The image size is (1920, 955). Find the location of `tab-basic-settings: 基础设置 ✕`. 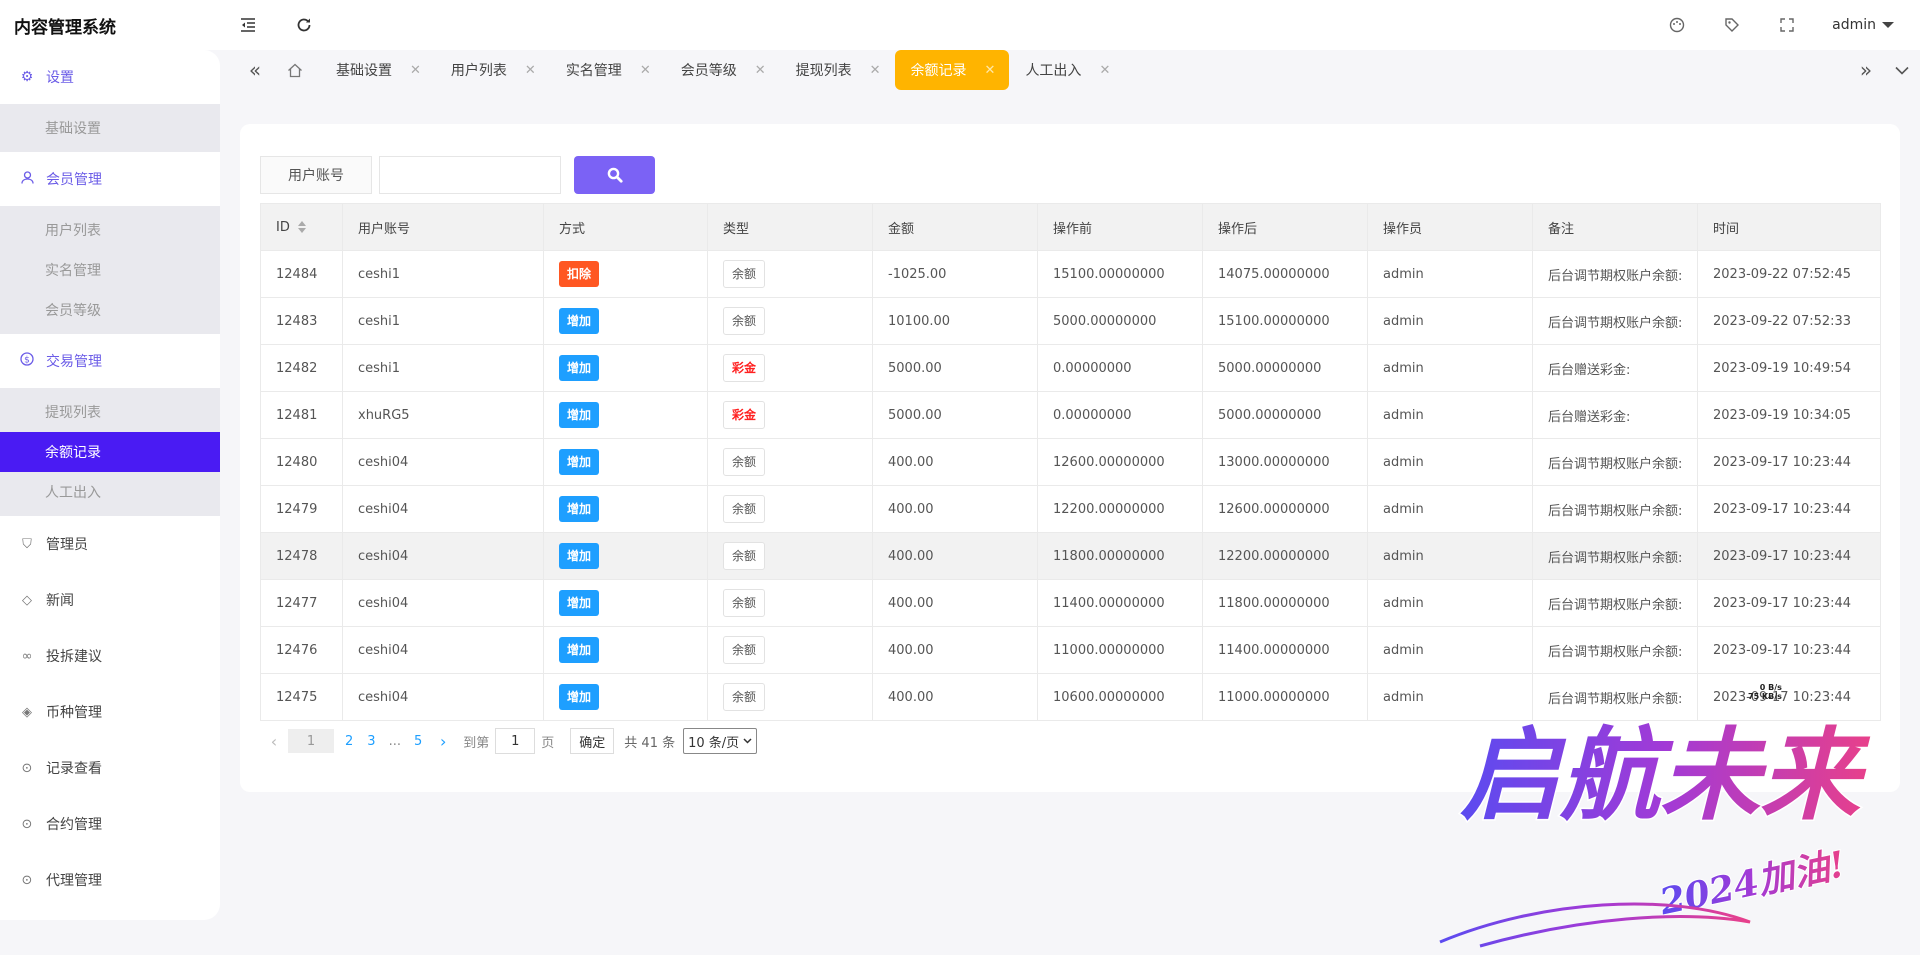

tab-basic-settings: 基础设置 ✕ is located at coordinates (377, 70).